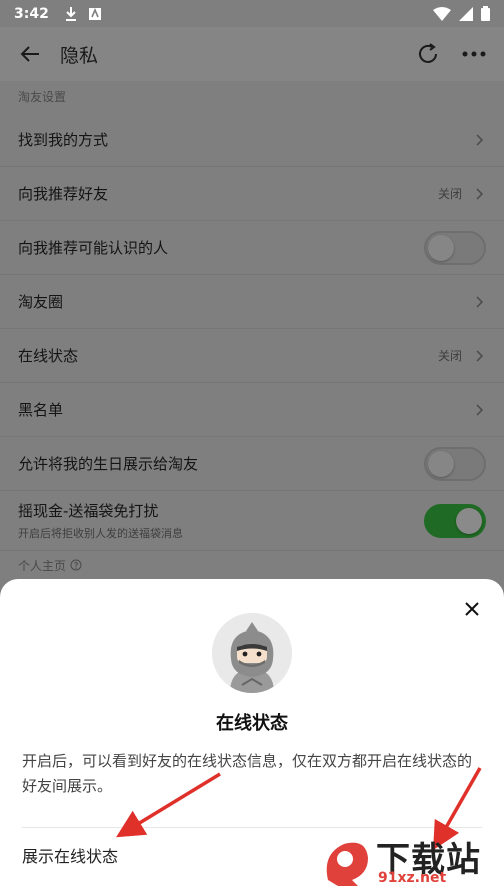 This screenshot has width=504, height=896. Describe the element at coordinates (252, 194) in the screenshot. I see `row-recommend-friends: 向我推荐好友 关闭` at that location.